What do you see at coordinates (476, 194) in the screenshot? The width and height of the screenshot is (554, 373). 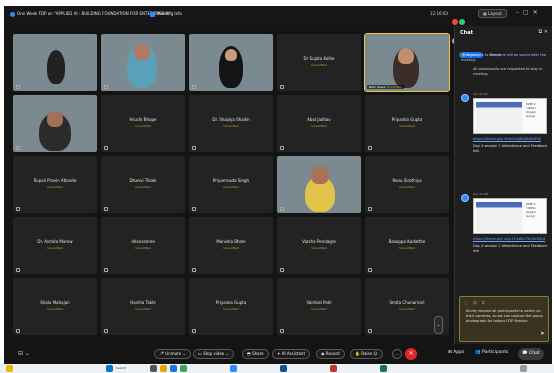 I see `message-sender: You` at bounding box center [476, 194].